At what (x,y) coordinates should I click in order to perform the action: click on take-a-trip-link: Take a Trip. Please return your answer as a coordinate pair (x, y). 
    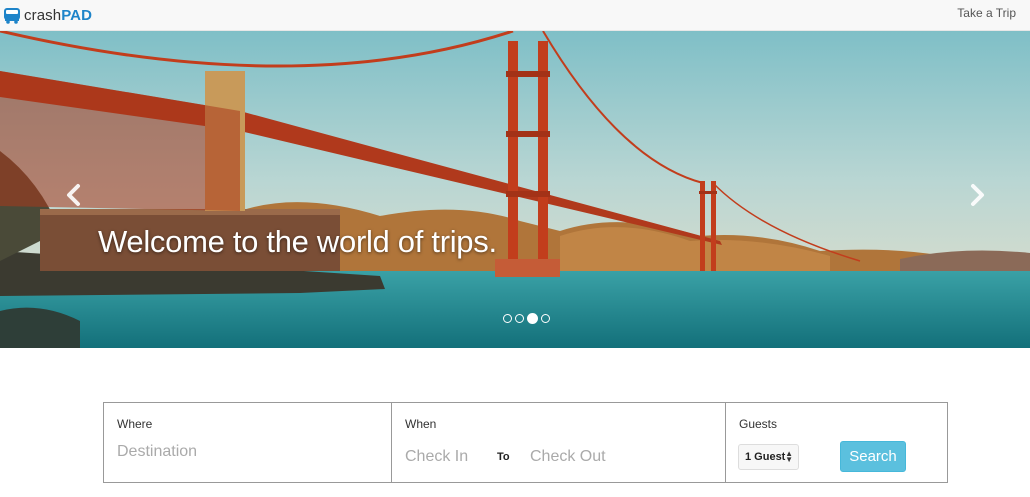
    Looking at the image, I should click on (986, 13).